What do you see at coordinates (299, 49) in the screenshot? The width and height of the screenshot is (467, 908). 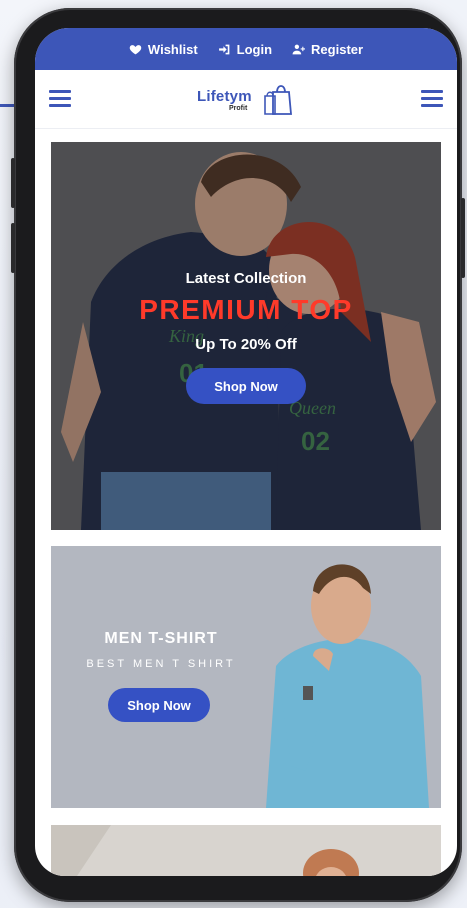 I see `user-plus-icon` at bounding box center [299, 49].